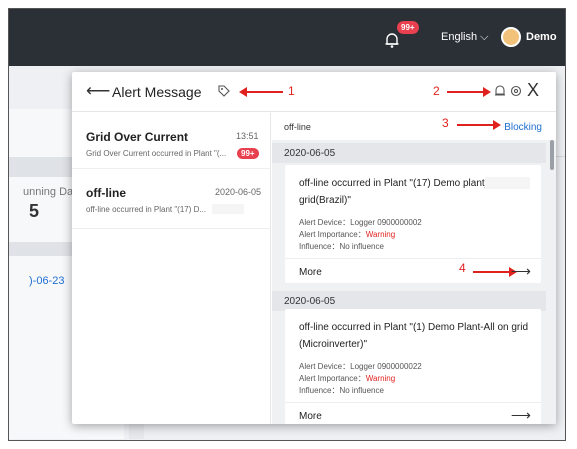 This screenshot has height=449, width=577. What do you see at coordinates (408, 27) in the screenshot?
I see `notification-badge: 99+` at bounding box center [408, 27].